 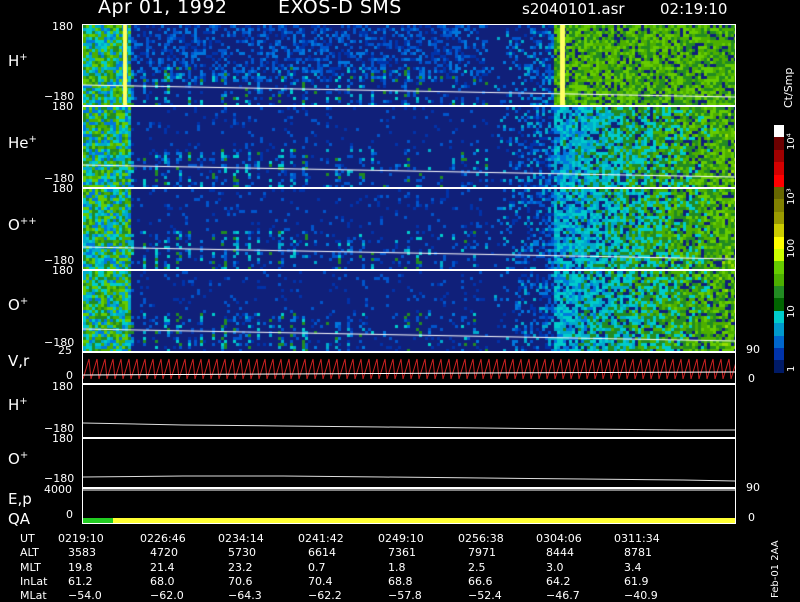 What do you see at coordinates (791, 368) in the screenshot?
I see `colorbar-tick-1: 1` at bounding box center [791, 368].